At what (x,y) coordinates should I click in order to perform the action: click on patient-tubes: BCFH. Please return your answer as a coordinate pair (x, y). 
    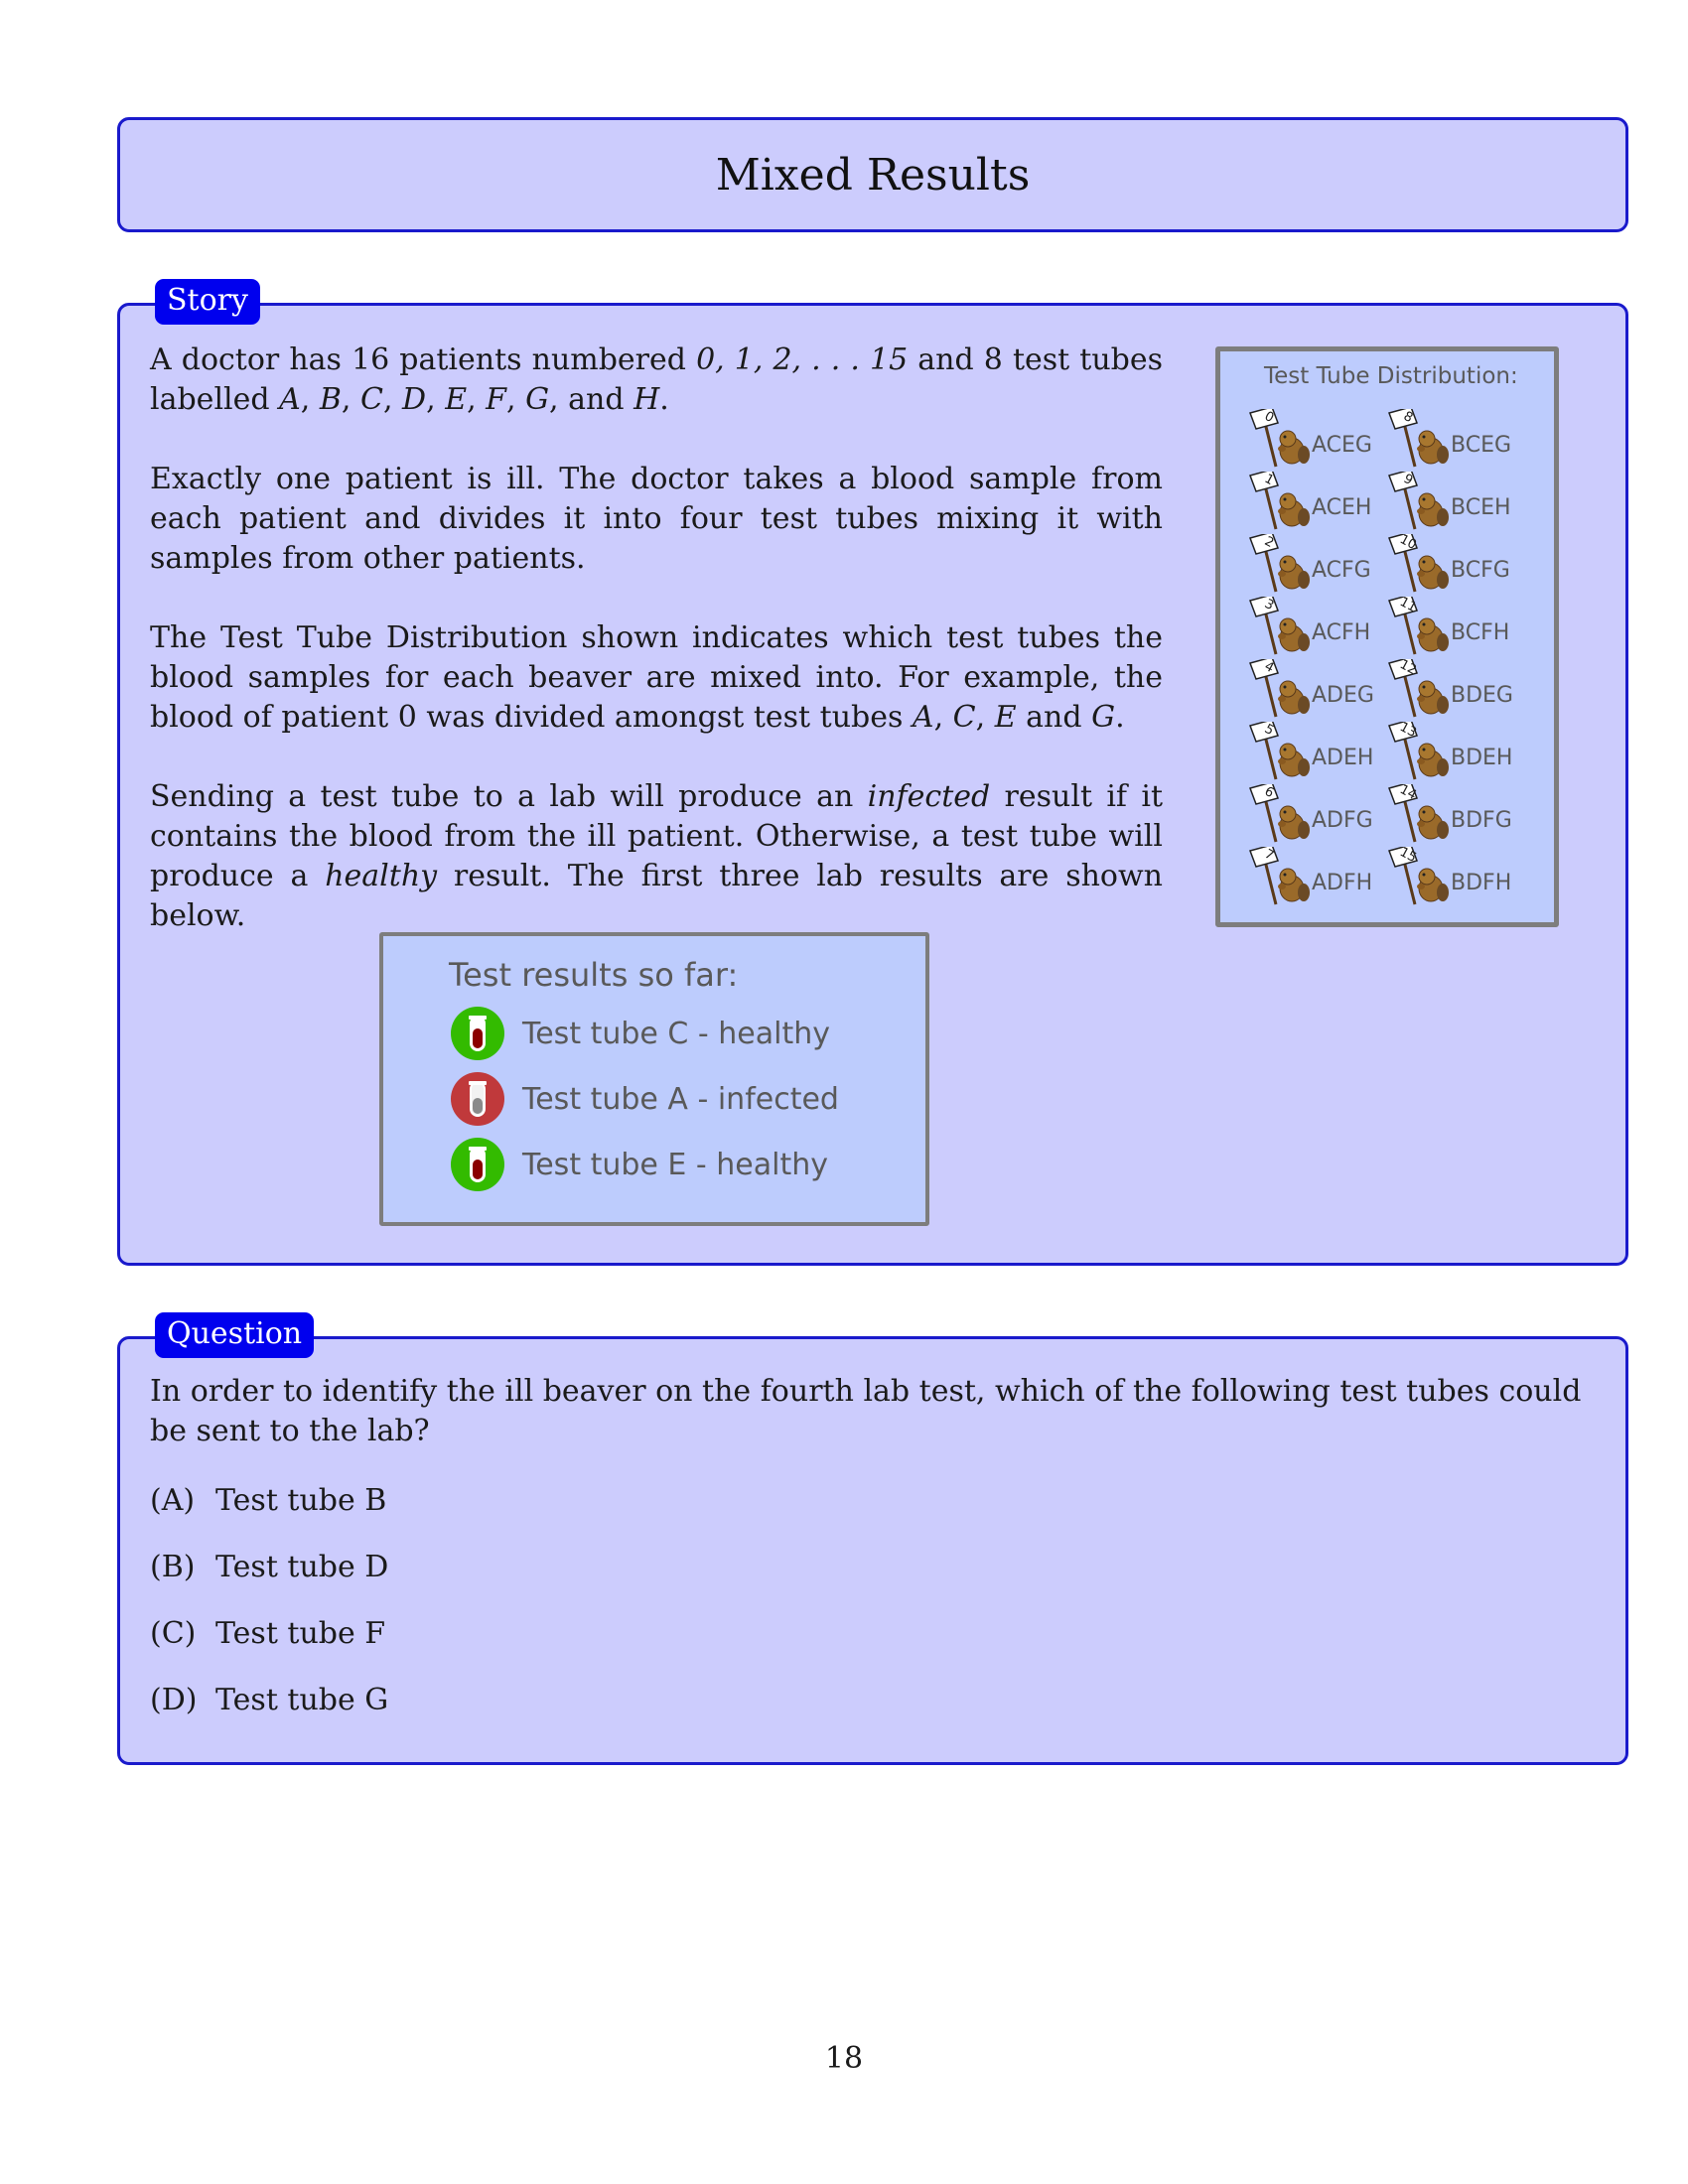
    Looking at the image, I should click on (1480, 632).